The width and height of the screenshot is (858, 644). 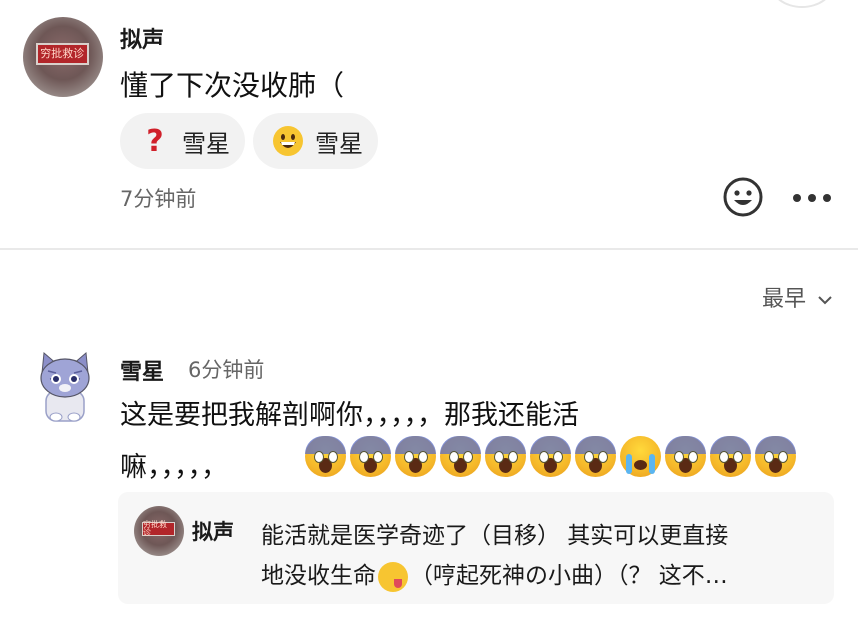 I want to click on more-dots-icon, so click(x=812, y=198).